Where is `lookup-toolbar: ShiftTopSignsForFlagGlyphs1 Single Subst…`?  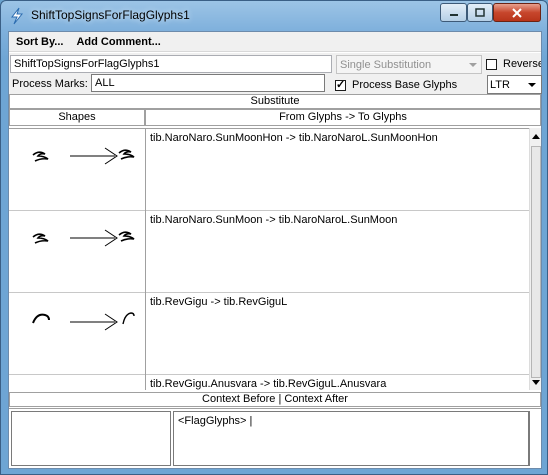 lookup-toolbar: ShiftTopSignsForFlagGlyphs1 Single Subst… is located at coordinates (275, 74).